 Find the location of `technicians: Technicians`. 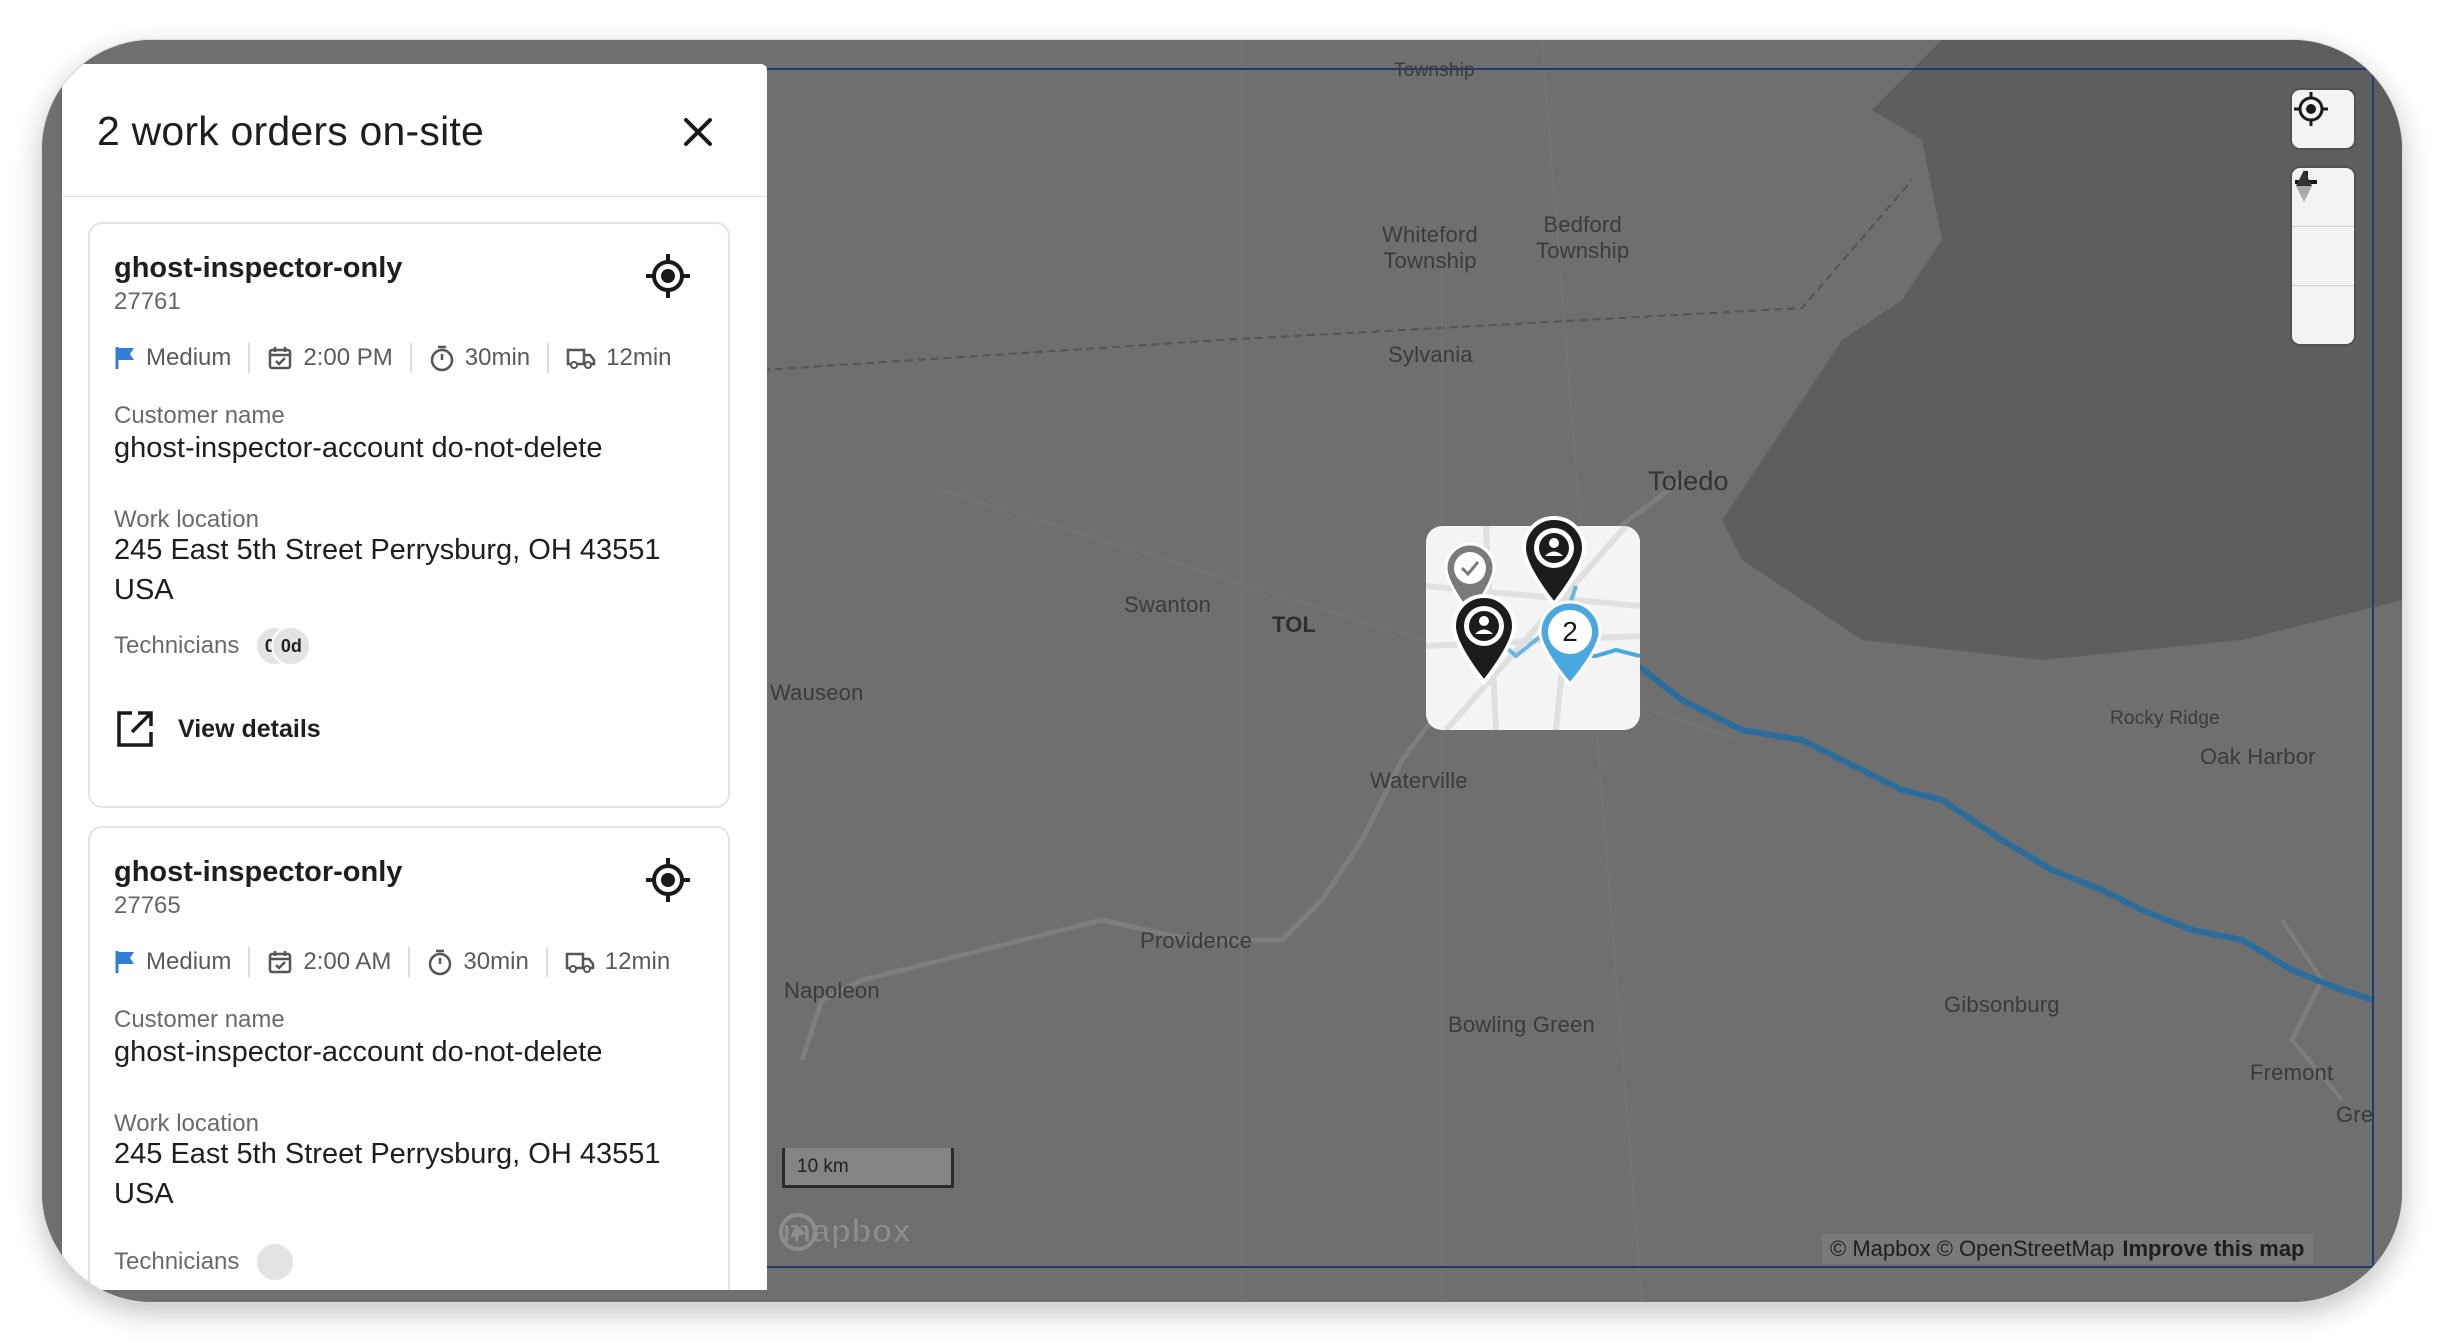

technicians: Technicians is located at coordinates (205, 1262).